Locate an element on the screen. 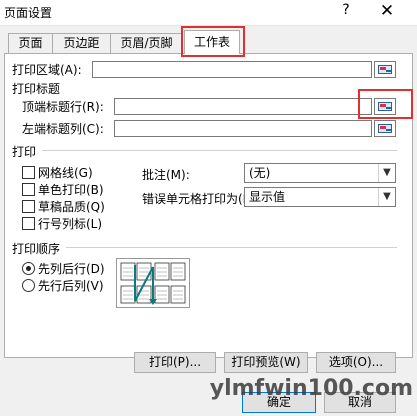 The image size is (417, 416). black-white-label: 单色打印(B) is located at coordinates (71, 190).